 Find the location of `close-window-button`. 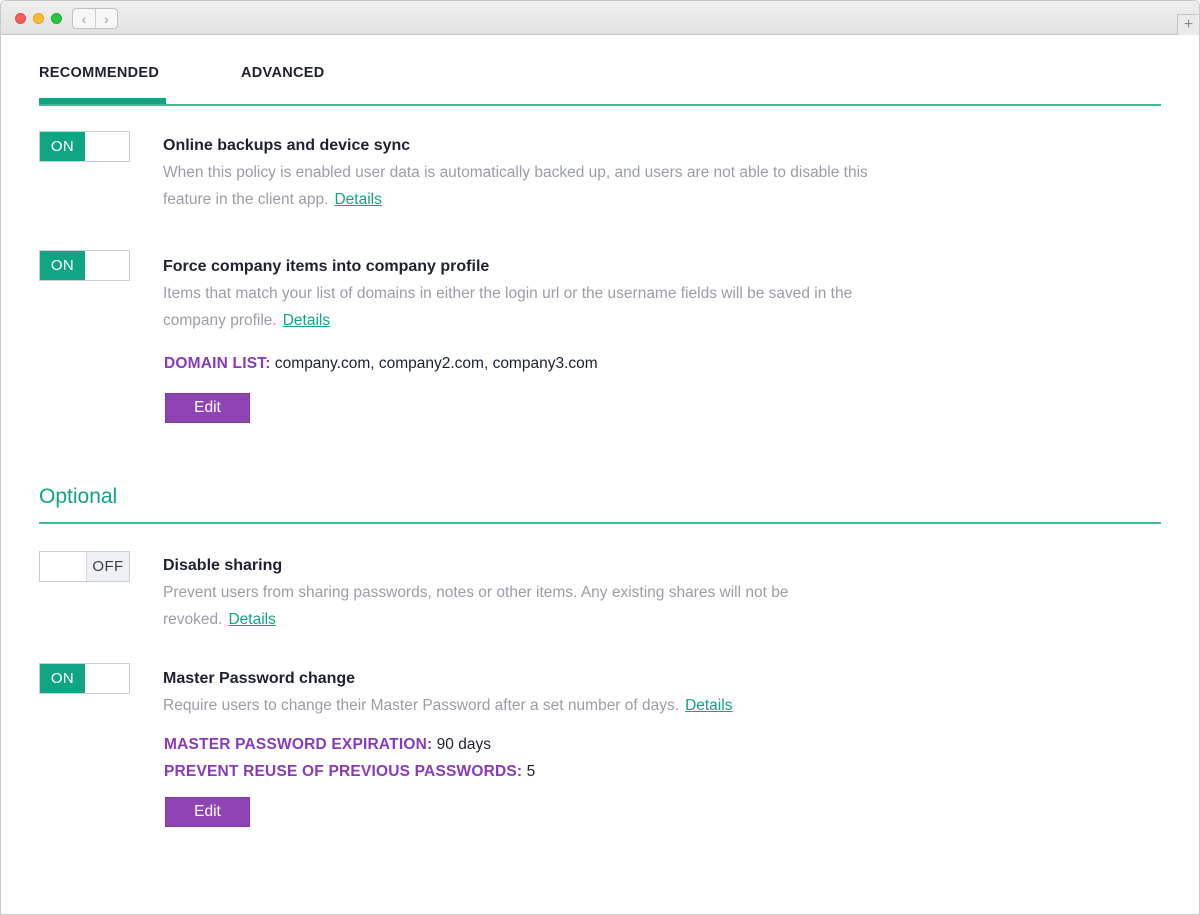

close-window-button is located at coordinates (20, 18).